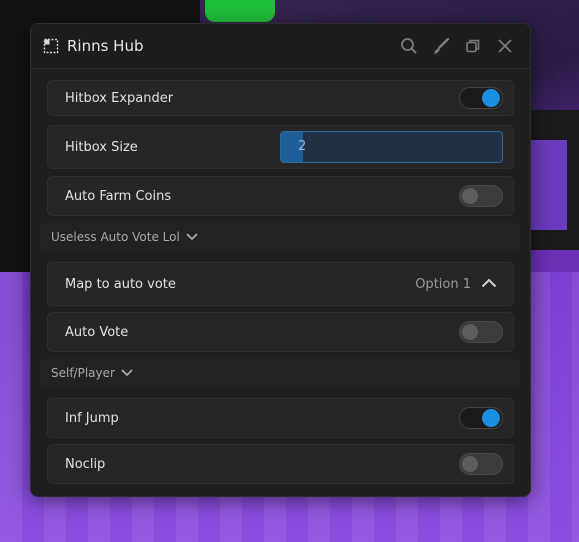  Describe the element at coordinates (51, 46) in the screenshot. I see `grid-icon` at that location.